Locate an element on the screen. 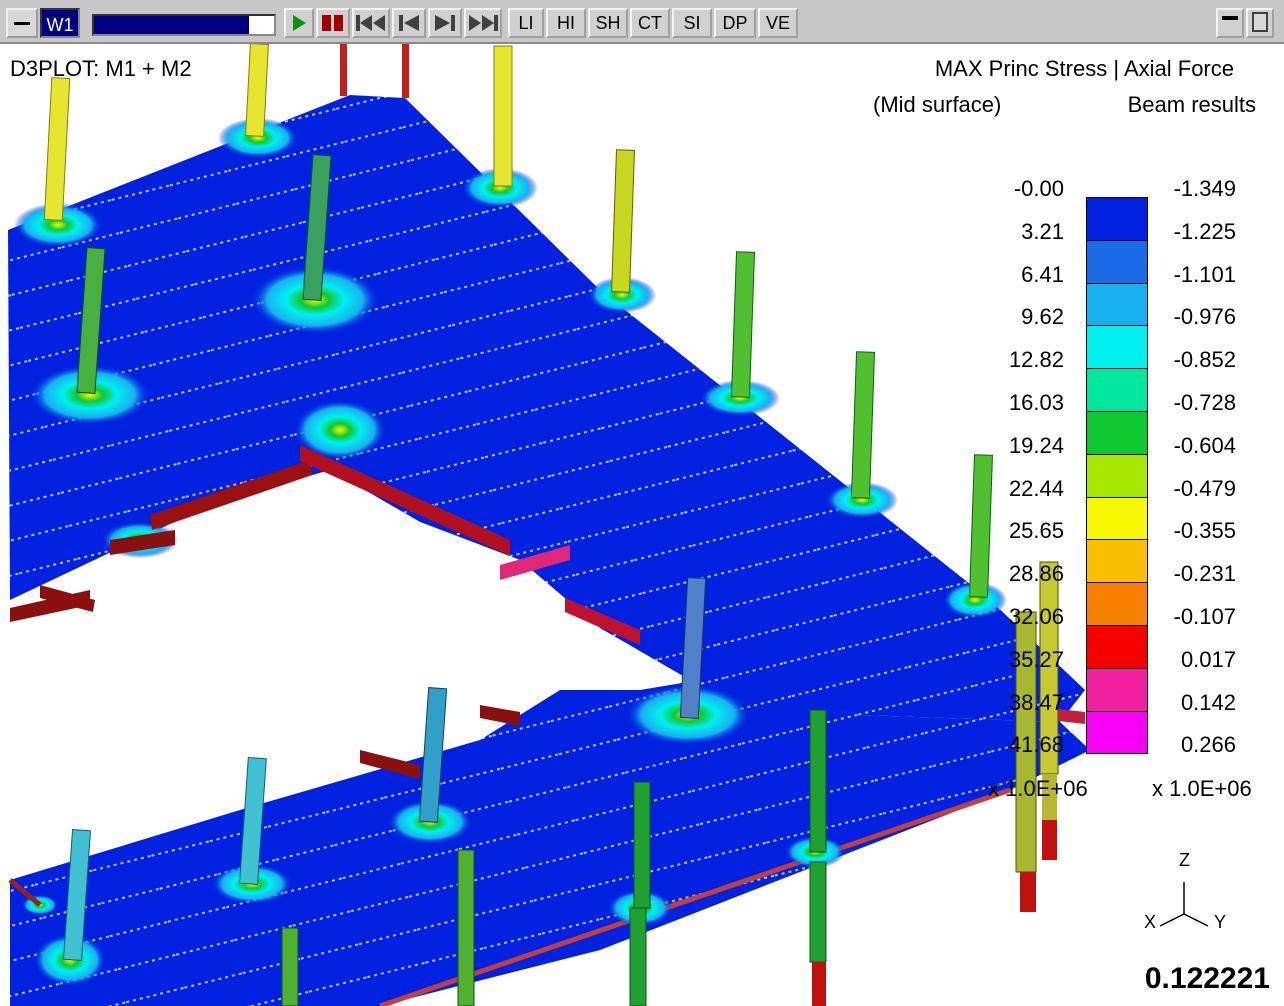  legend-axial-force-value: -0.479 is located at coordinates (1204, 488).